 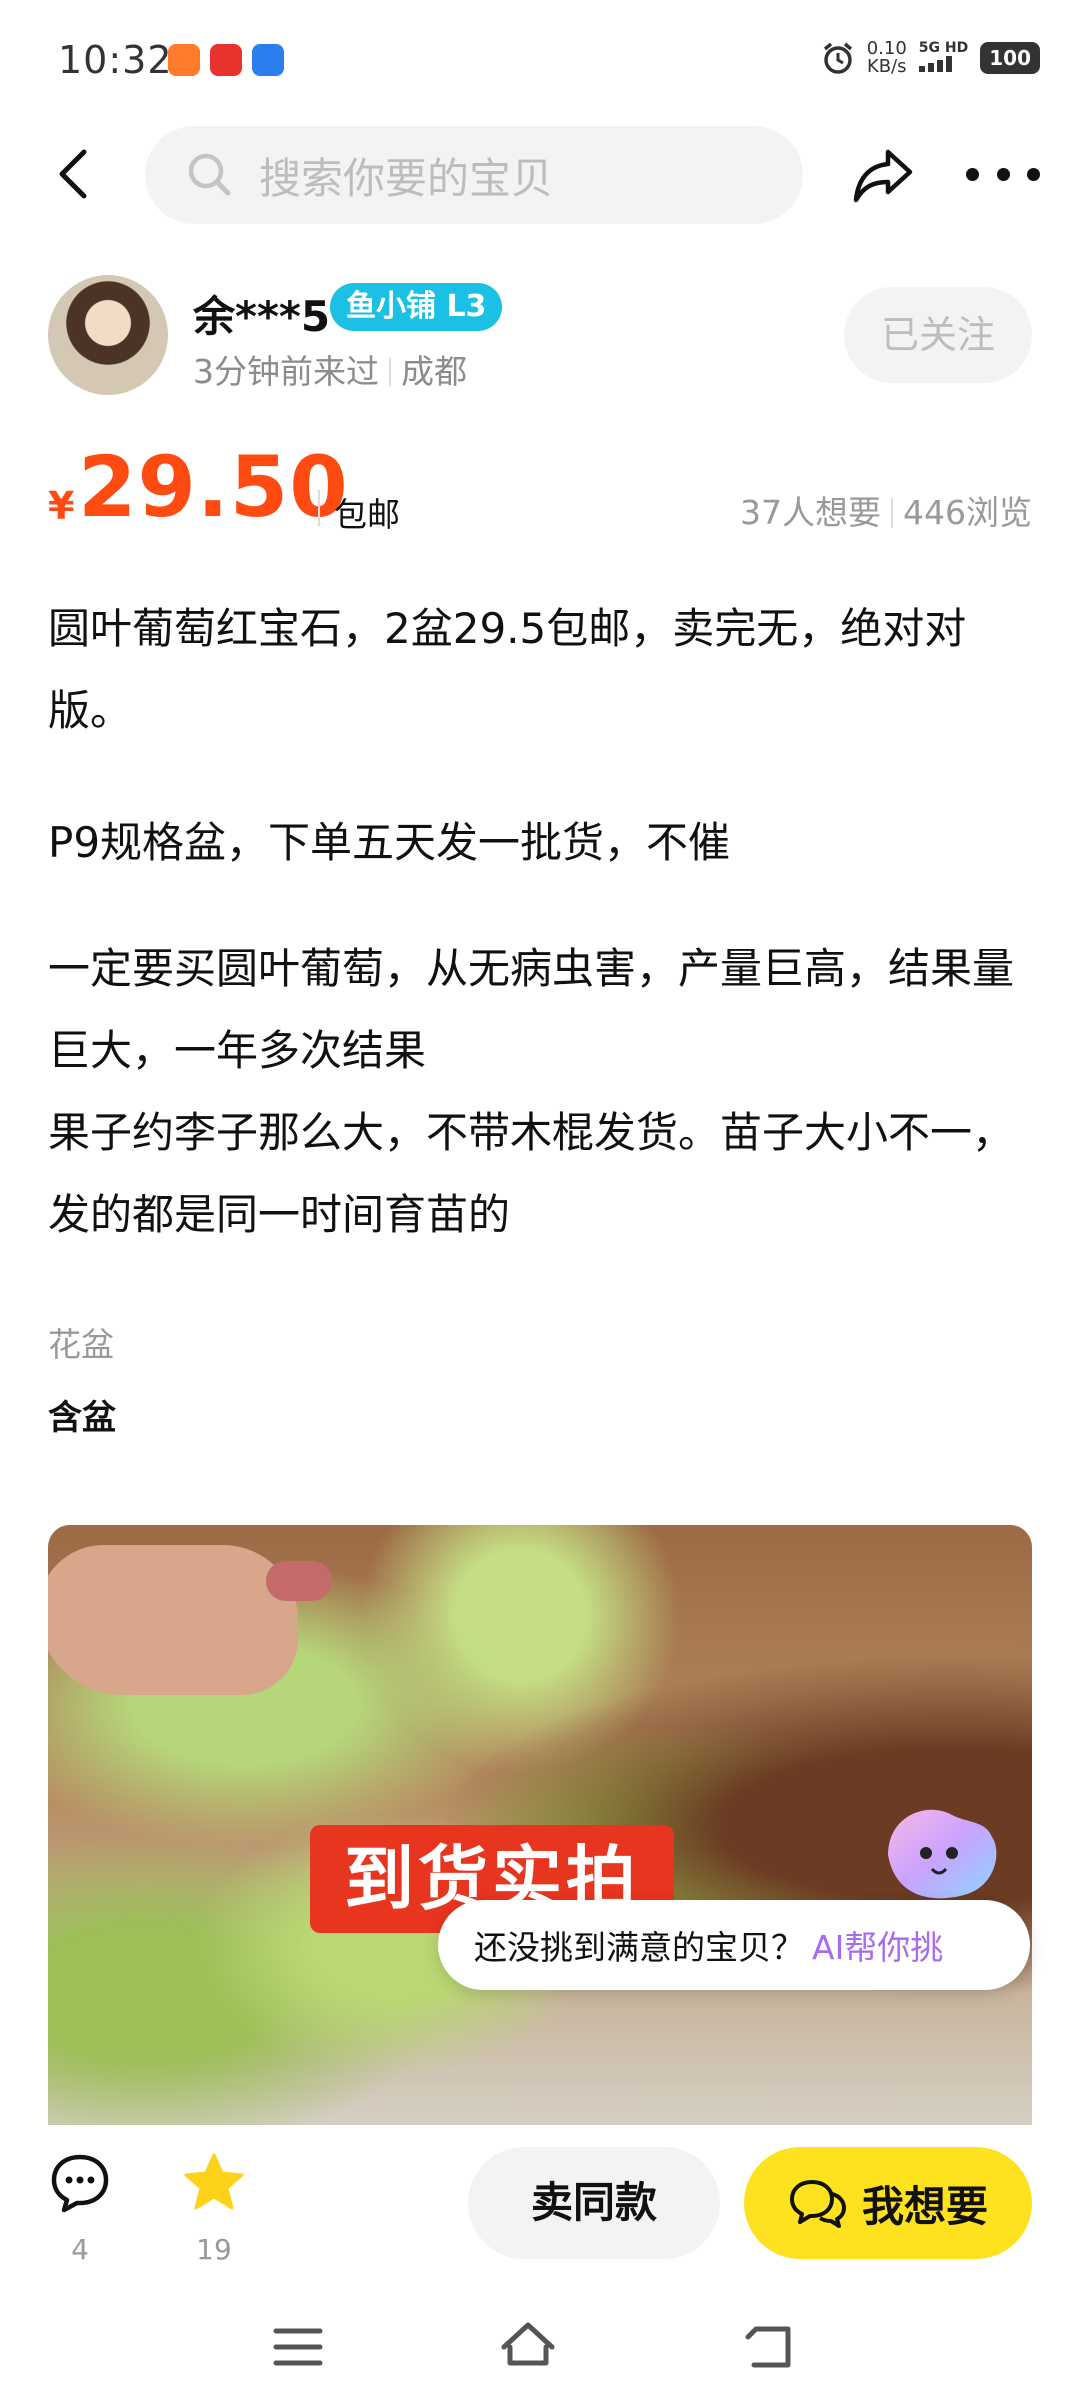 I want to click on more-icon, so click(x=1003, y=176).